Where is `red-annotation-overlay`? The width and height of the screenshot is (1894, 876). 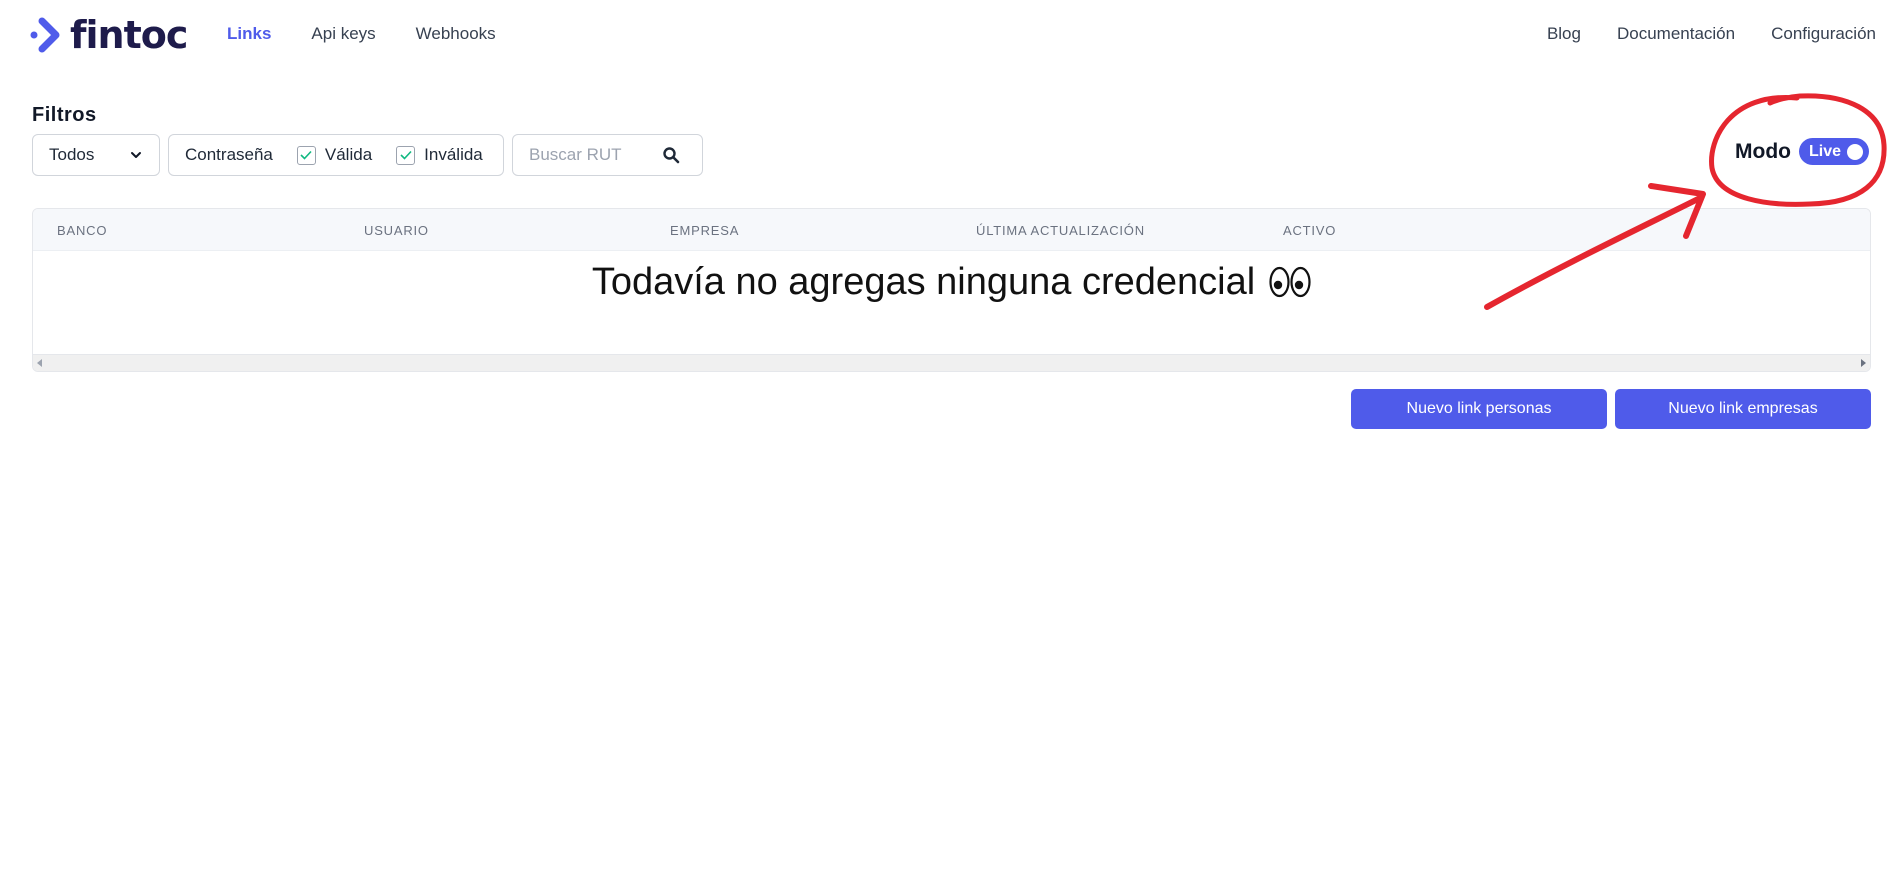
red-annotation-overlay is located at coordinates (1685, 201).